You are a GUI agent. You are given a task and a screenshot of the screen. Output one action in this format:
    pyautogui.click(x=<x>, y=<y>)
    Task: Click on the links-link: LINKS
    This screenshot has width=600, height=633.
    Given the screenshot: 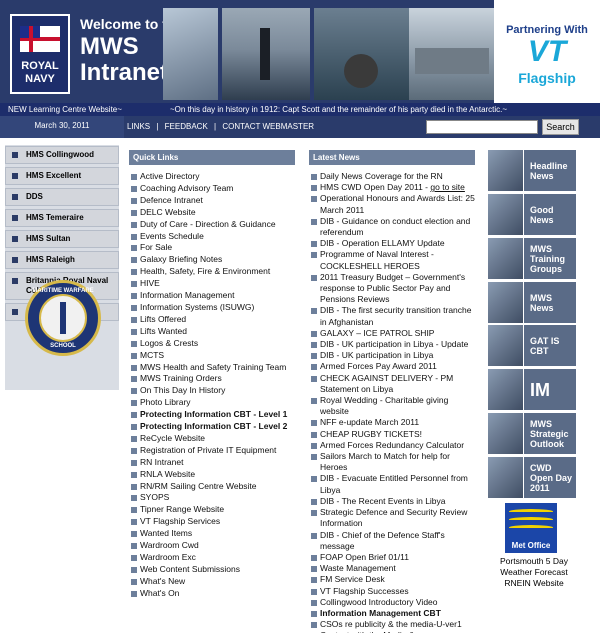 What is the action you would take?
    pyautogui.click(x=138, y=126)
    